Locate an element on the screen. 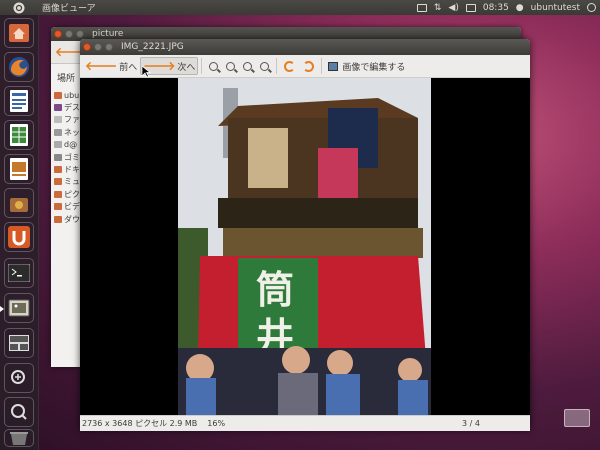 This screenshot has height=450, width=600. active-app-title: 画像ビューア is located at coordinates (69, 9).